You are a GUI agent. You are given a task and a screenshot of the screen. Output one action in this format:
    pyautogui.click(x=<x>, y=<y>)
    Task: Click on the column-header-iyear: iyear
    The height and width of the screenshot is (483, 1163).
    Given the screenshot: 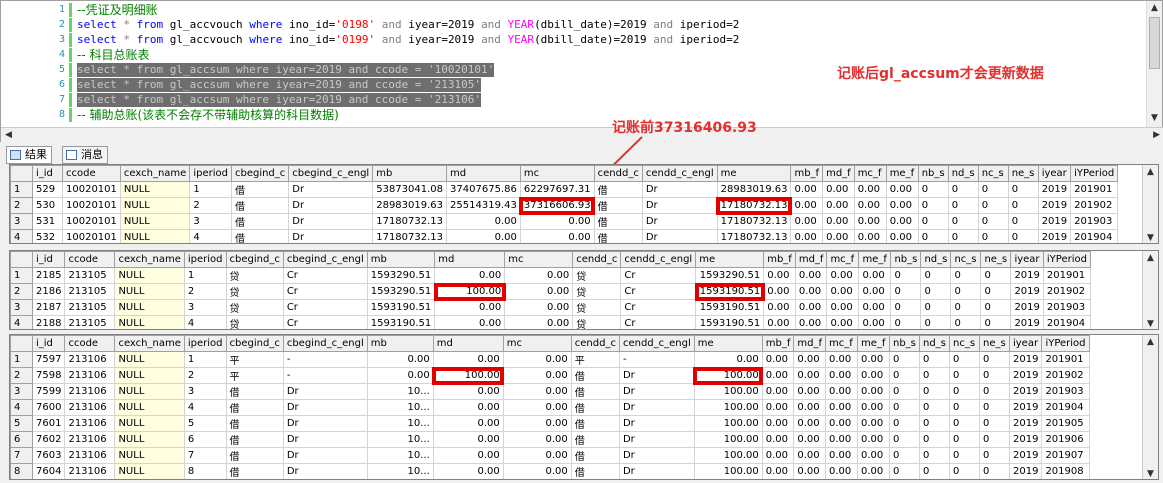 What is the action you would take?
    pyautogui.click(x=1054, y=173)
    